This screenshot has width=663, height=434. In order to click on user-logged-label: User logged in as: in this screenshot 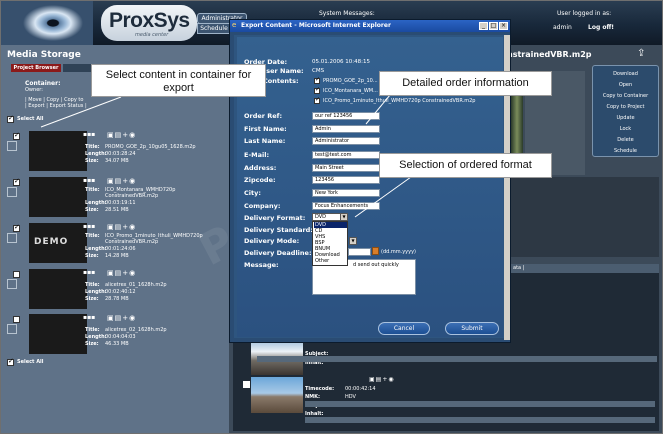, I will do `click(584, 13)`.